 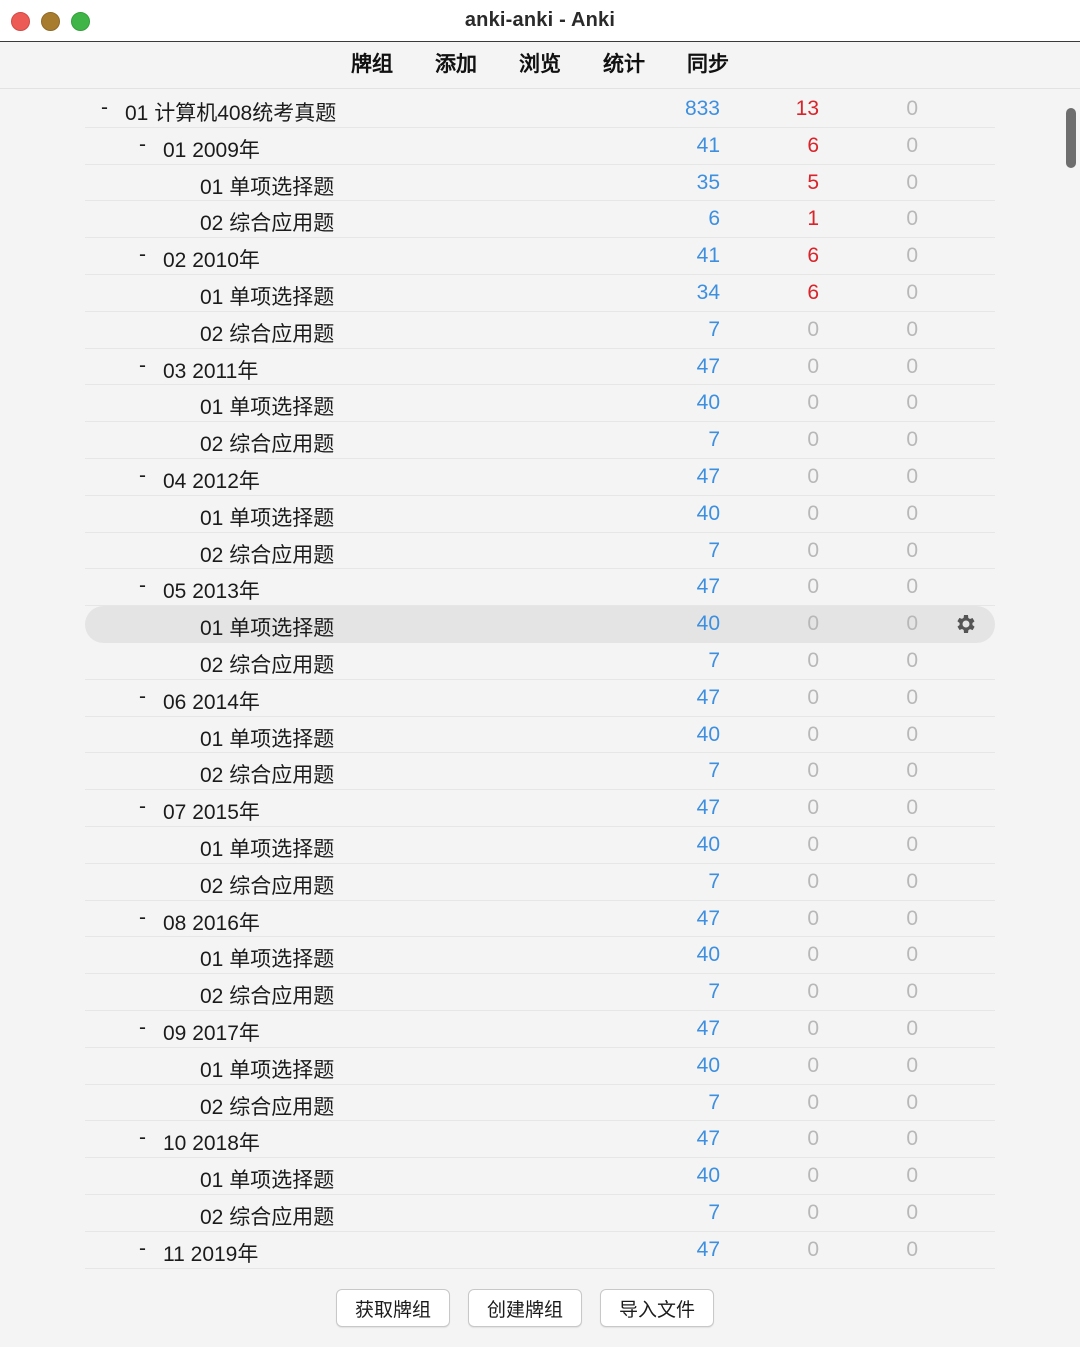 What do you see at coordinates (708, 1176) in the screenshot?
I see `new-count: 40` at bounding box center [708, 1176].